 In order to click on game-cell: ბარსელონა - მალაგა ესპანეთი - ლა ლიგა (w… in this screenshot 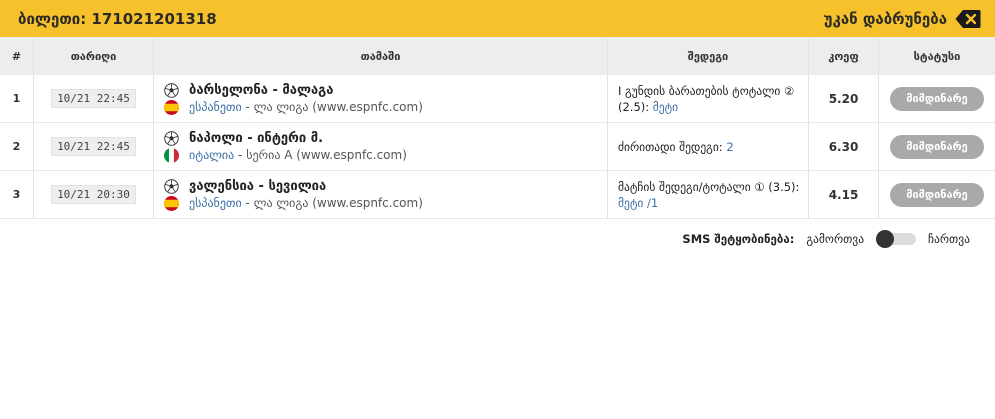, I will do `click(381, 98)`.